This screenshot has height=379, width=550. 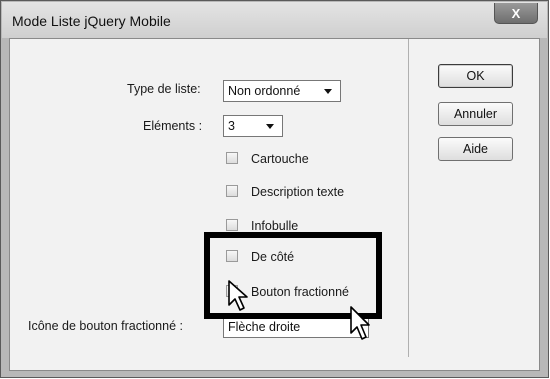 What do you see at coordinates (264, 91) in the screenshot?
I see `list-type-value: Non ordonné` at bounding box center [264, 91].